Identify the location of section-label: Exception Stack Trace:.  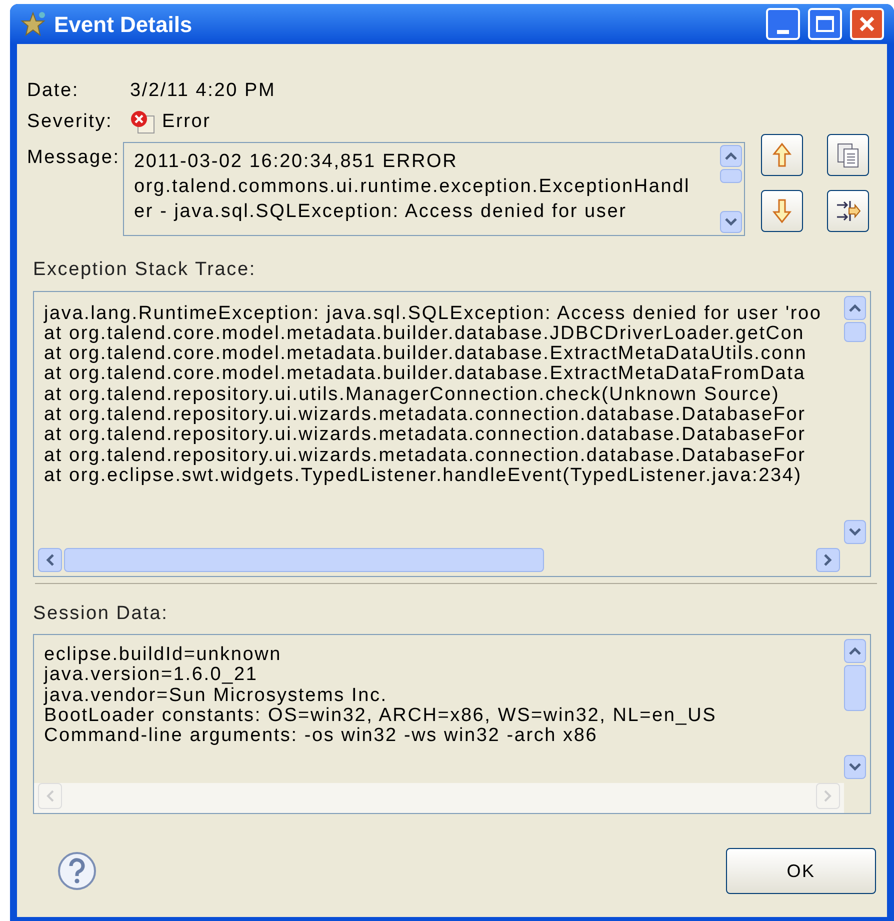
(145, 270).